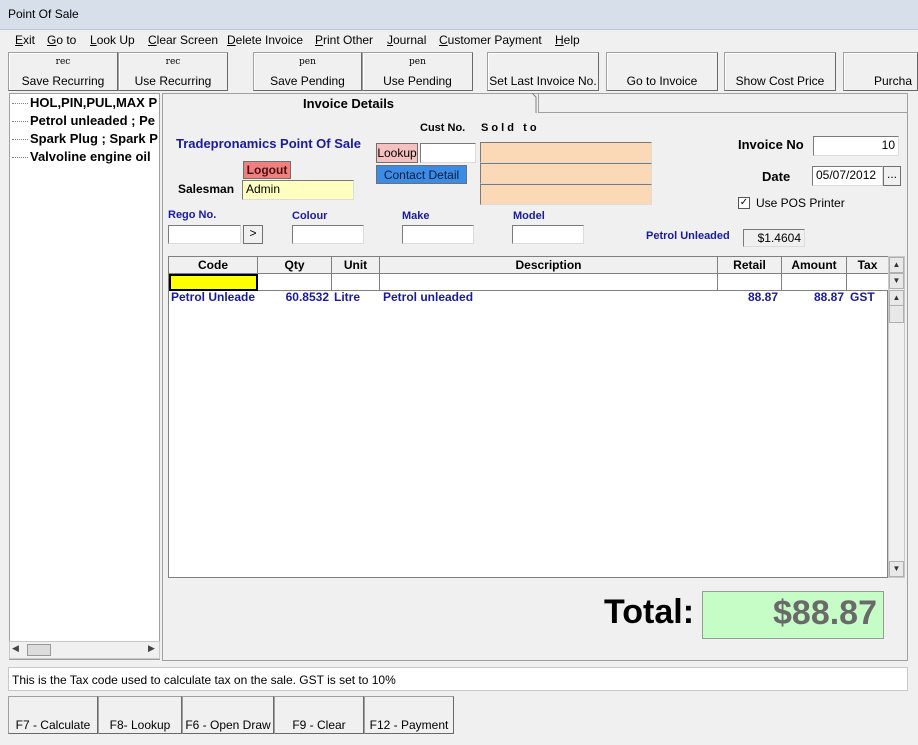 Image resolution: width=918 pixels, height=745 pixels. I want to click on model-label: Model, so click(529, 216).